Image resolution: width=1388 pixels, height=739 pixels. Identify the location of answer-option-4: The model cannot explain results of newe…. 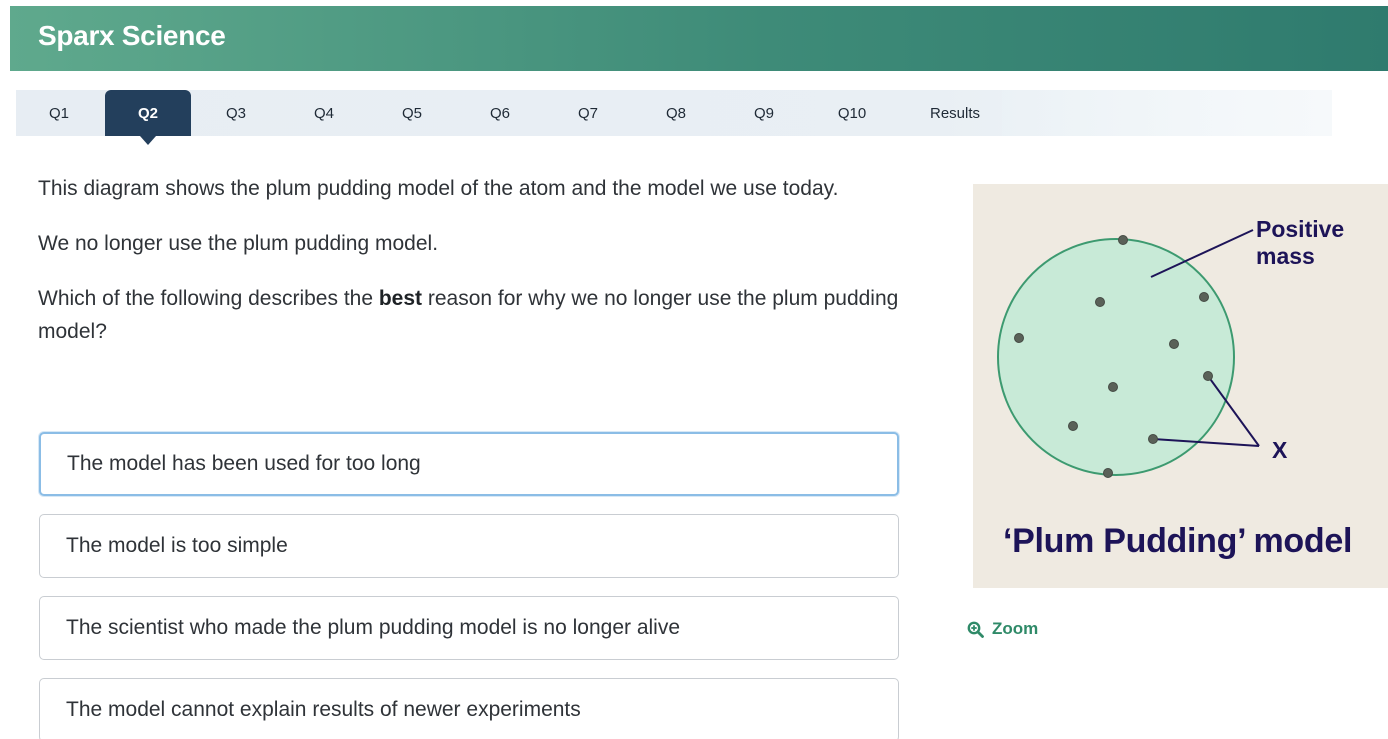
(469, 708).